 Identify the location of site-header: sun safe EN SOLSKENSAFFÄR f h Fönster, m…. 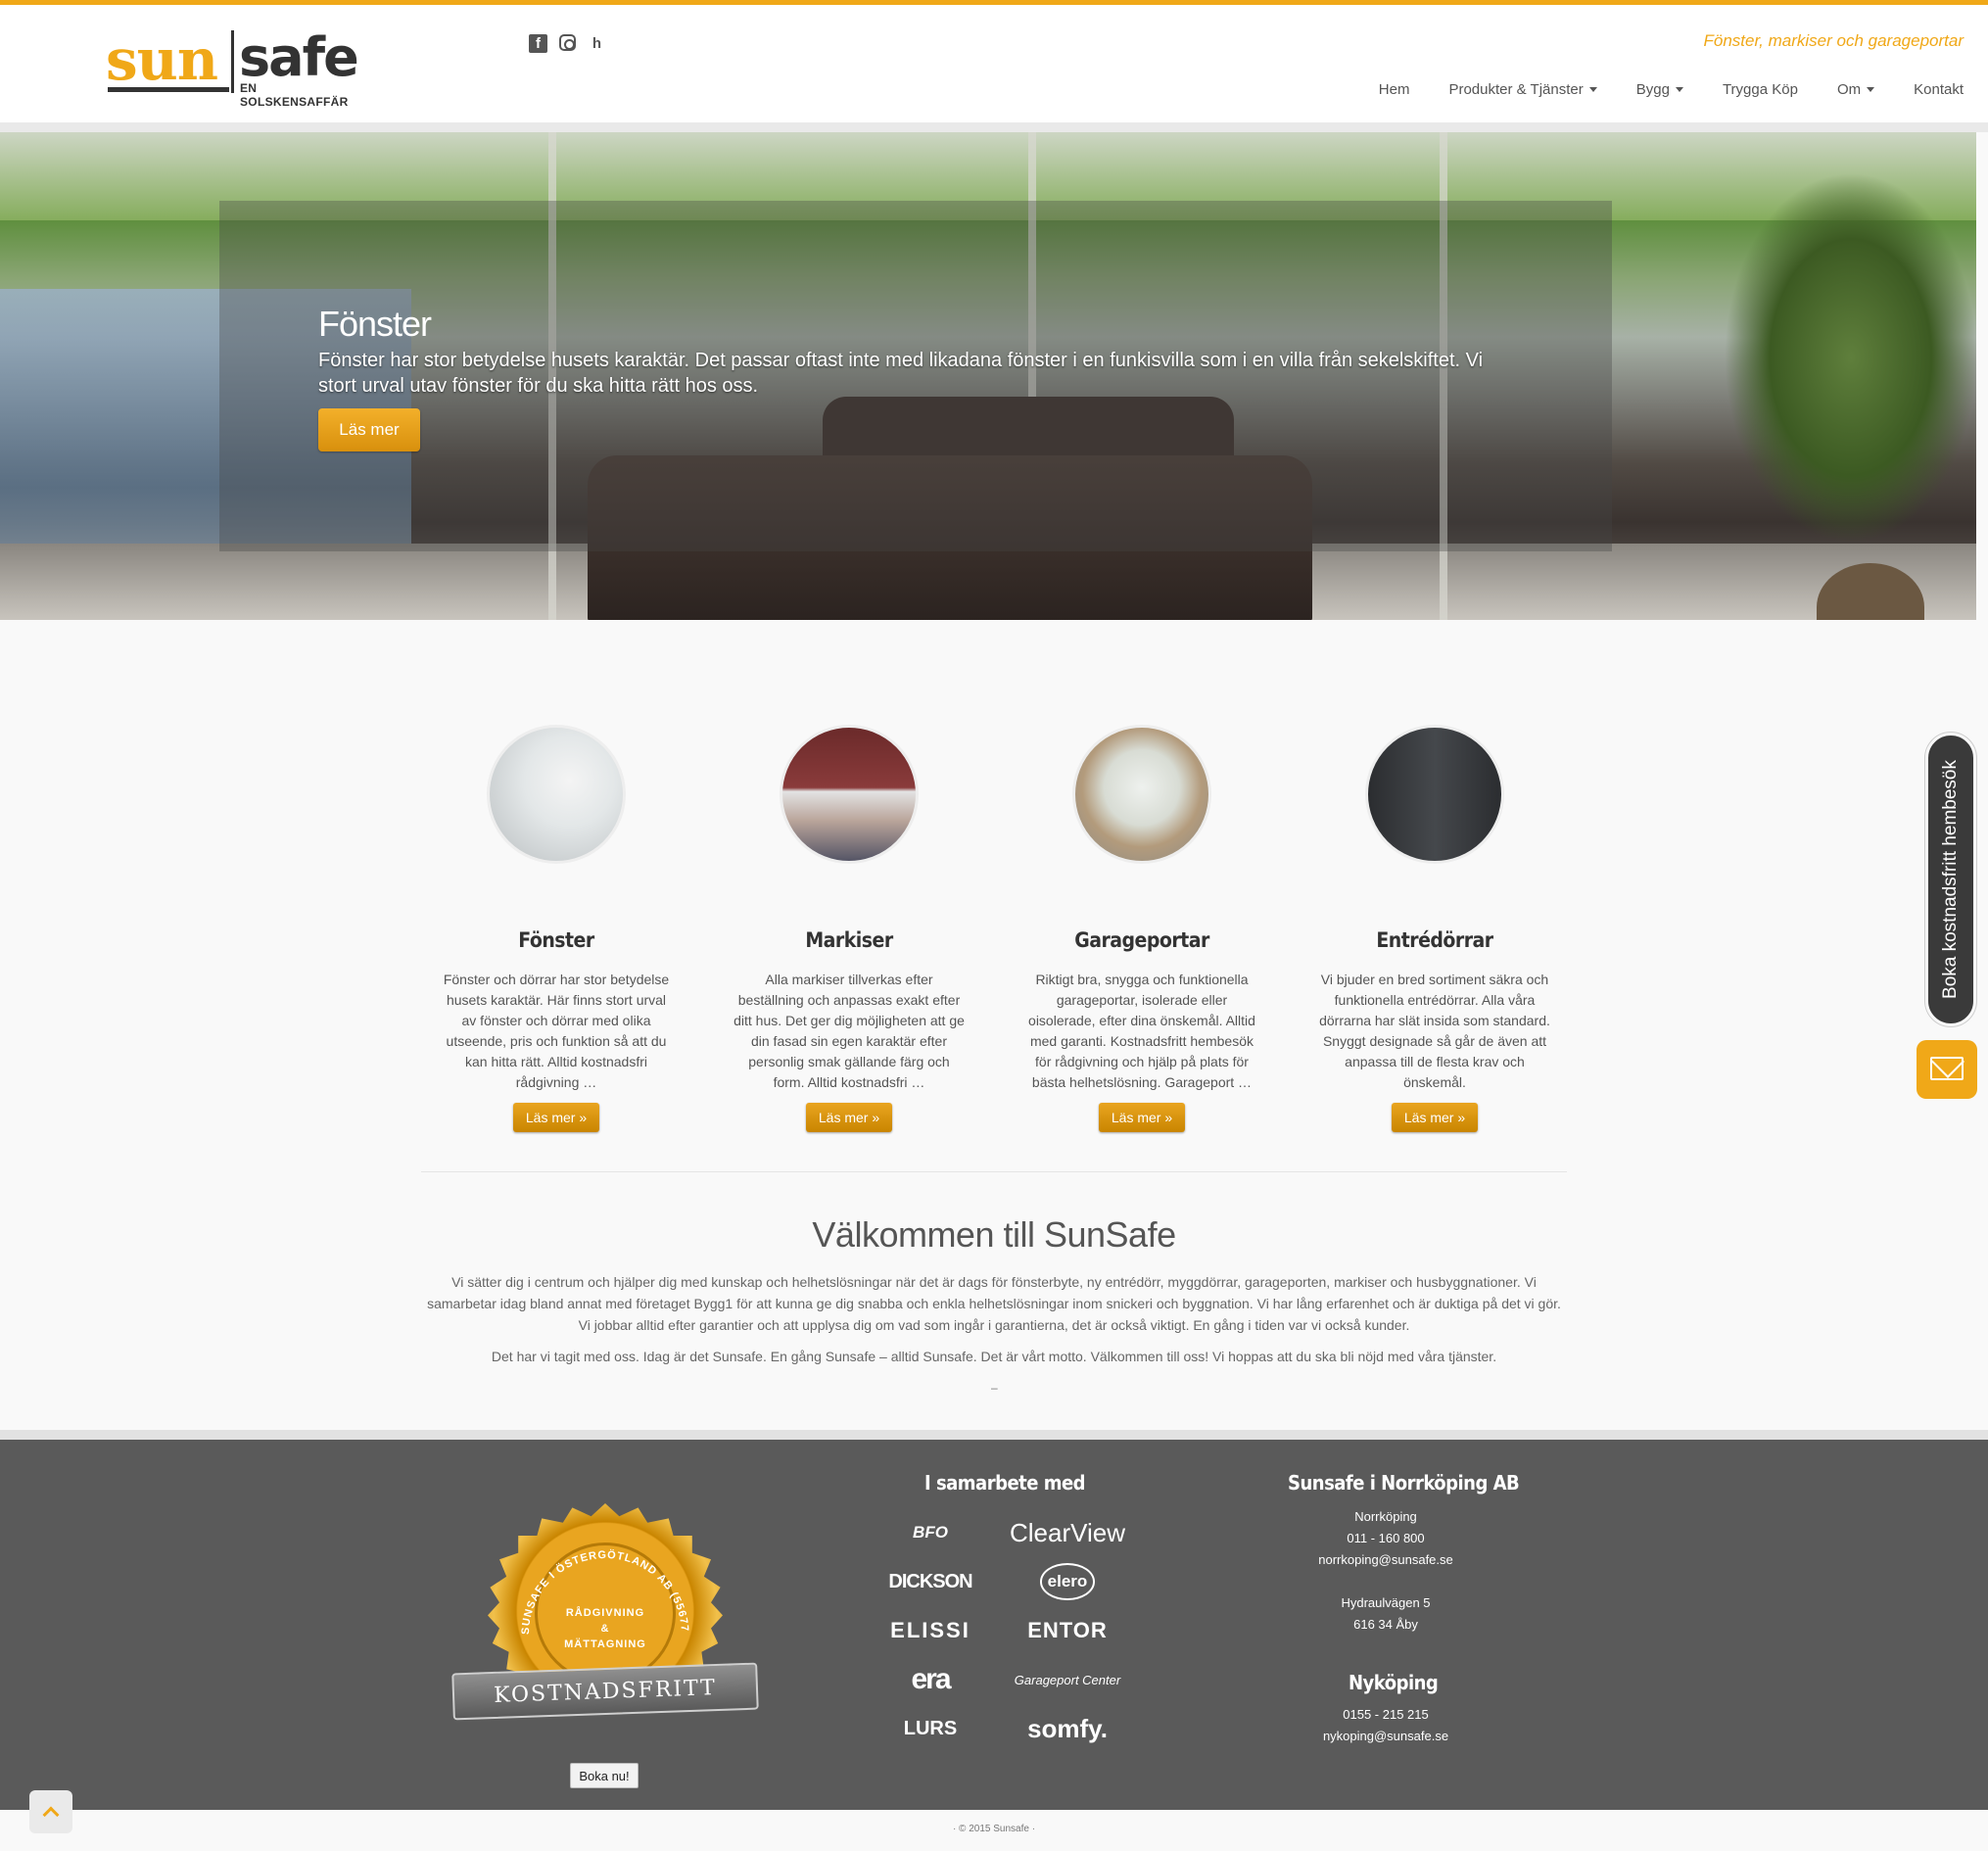
(994, 63).